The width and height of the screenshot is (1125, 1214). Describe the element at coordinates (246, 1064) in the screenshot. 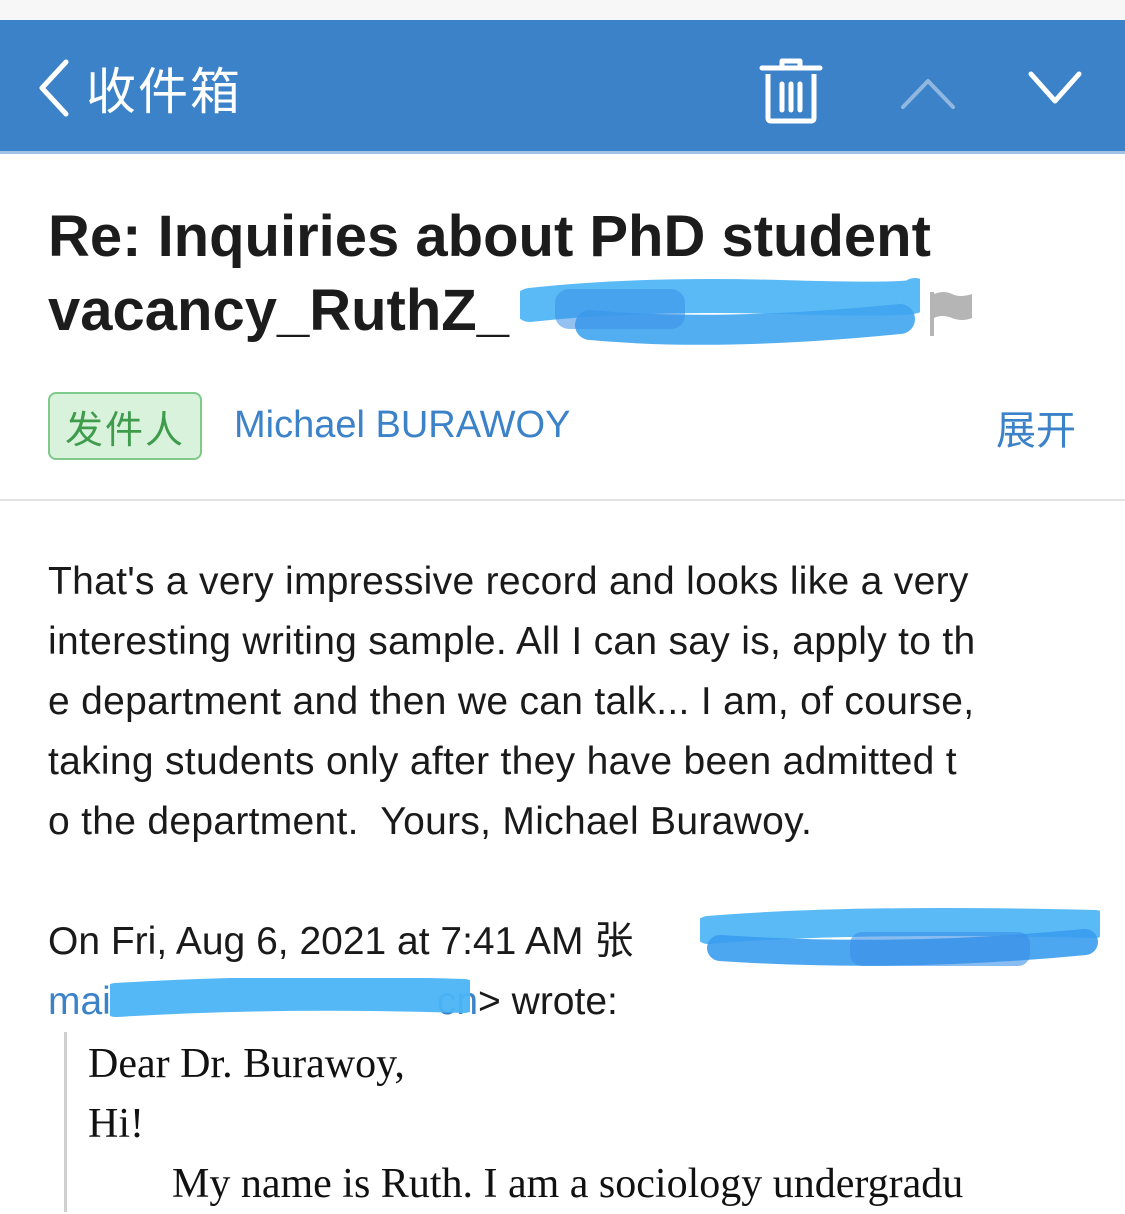

I see `quoted-line: Dear Dr. Burawoy,` at that location.